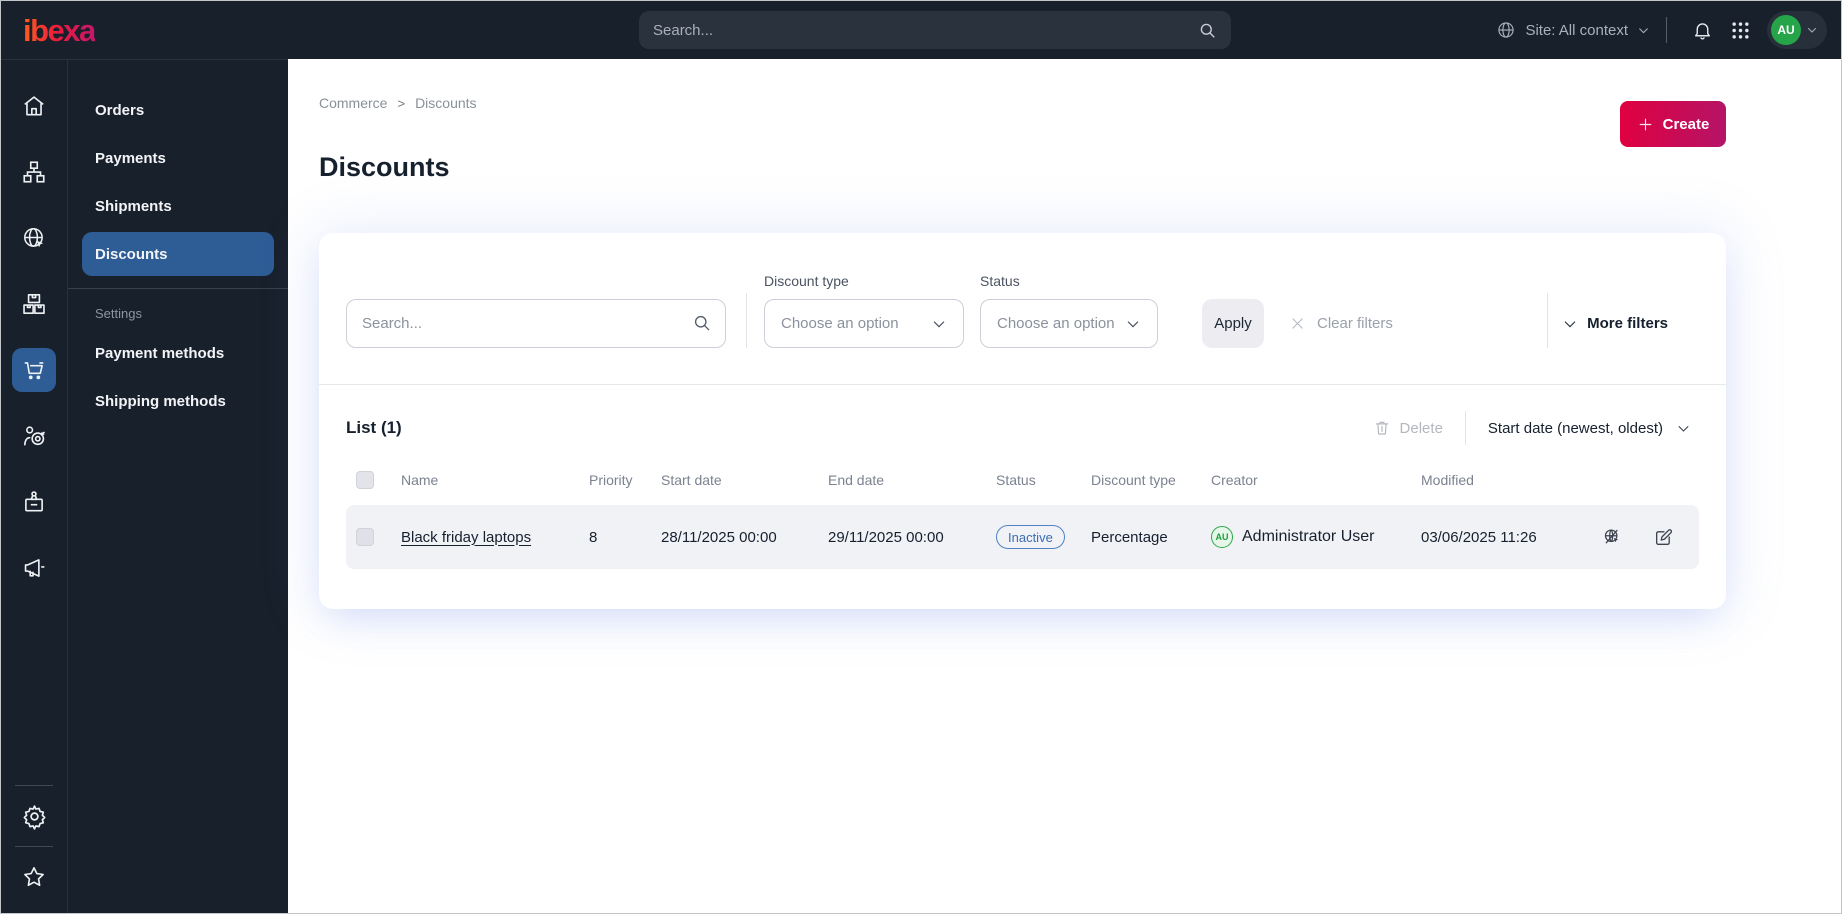 The image size is (1842, 914). I want to click on menu-item-label: Discounts, so click(131, 254).